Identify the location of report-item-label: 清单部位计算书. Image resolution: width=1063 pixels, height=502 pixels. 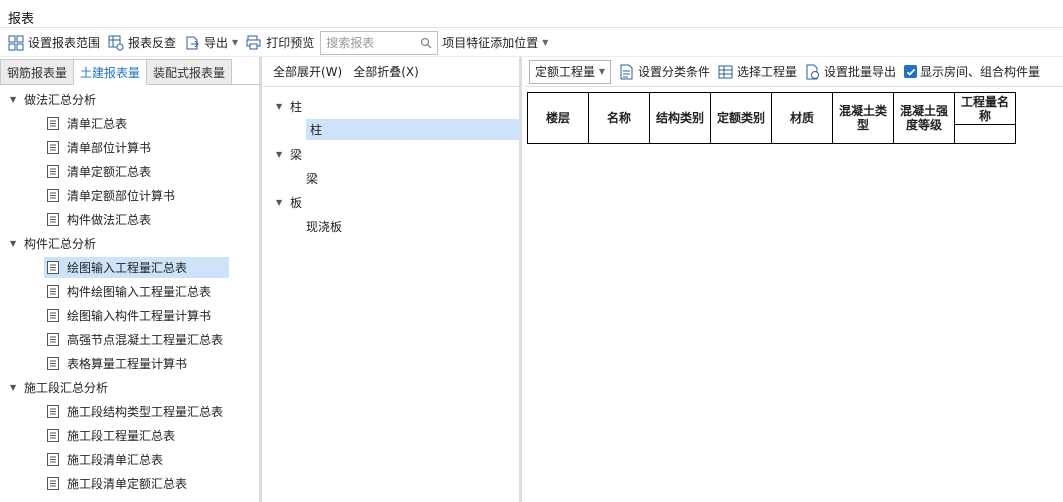
(109, 147).